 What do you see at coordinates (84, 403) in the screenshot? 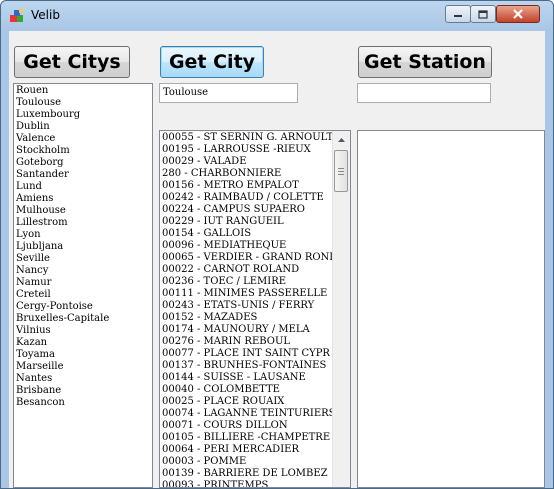
I see `city-list-item: Besancon` at bounding box center [84, 403].